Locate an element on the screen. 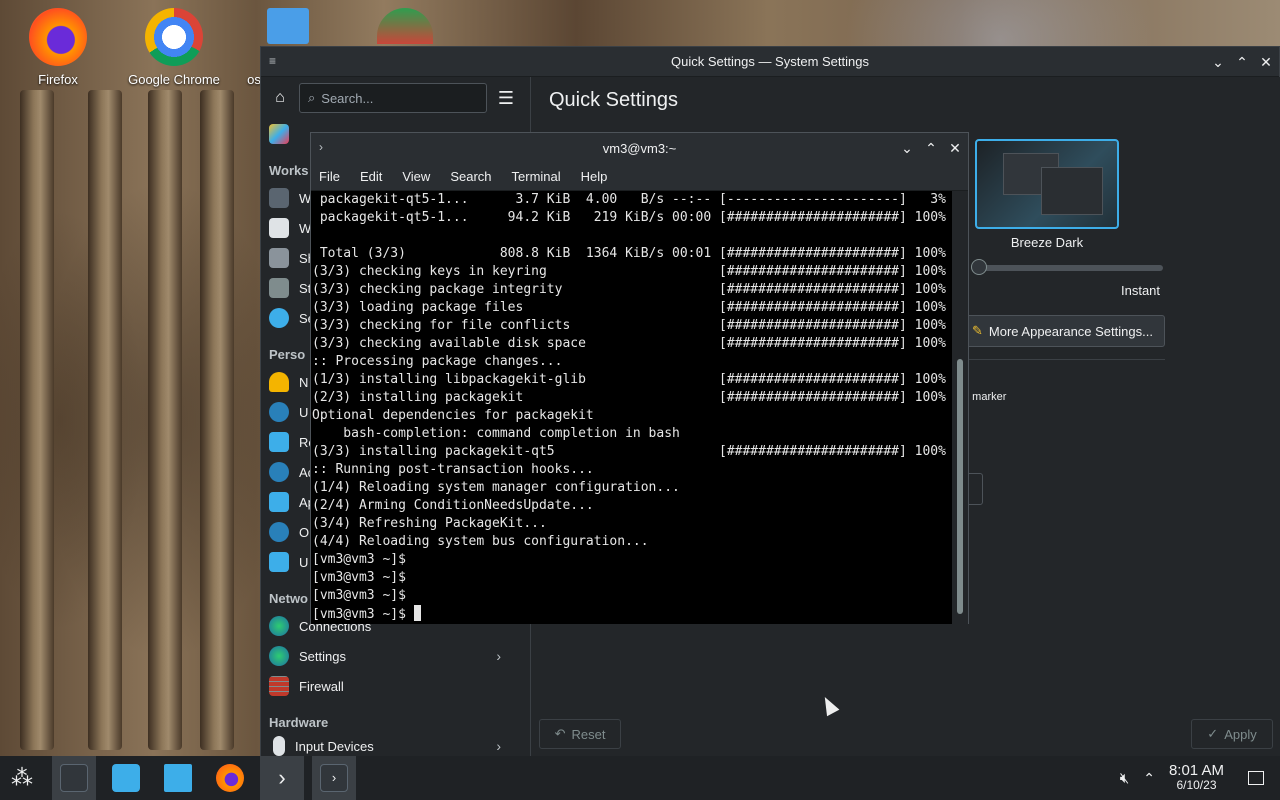 This screenshot has width=1280, height=800. search-icon: ⌕ is located at coordinates (312, 97).